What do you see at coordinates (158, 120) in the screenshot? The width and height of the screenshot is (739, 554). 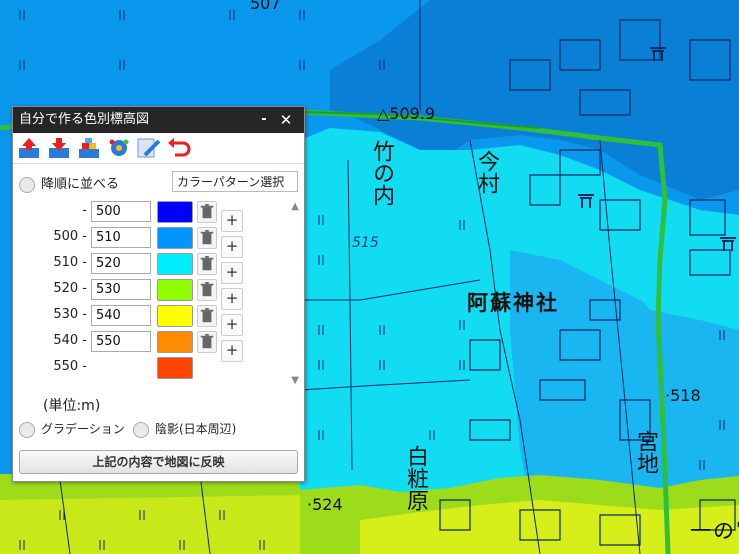 I see `panel-titlebar: 自分で作る色別標高図 - ✕` at bounding box center [158, 120].